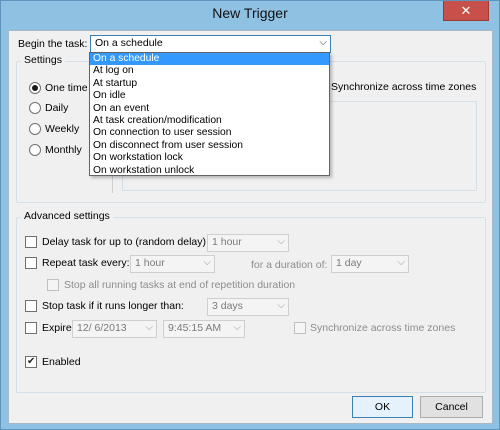 This screenshot has width=500, height=430. What do you see at coordinates (61, 362) in the screenshot?
I see `enabled-label: Enabled` at bounding box center [61, 362].